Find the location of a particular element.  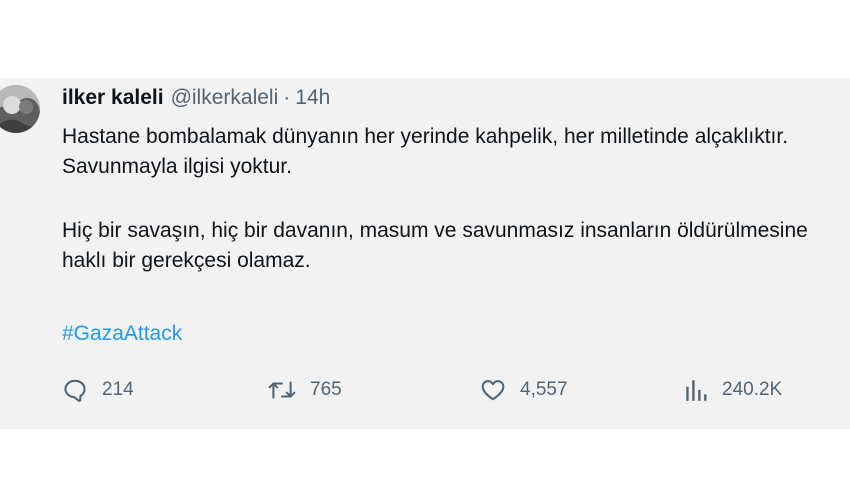

user-handle: @ilkerkaleli is located at coordinates (225, 98).